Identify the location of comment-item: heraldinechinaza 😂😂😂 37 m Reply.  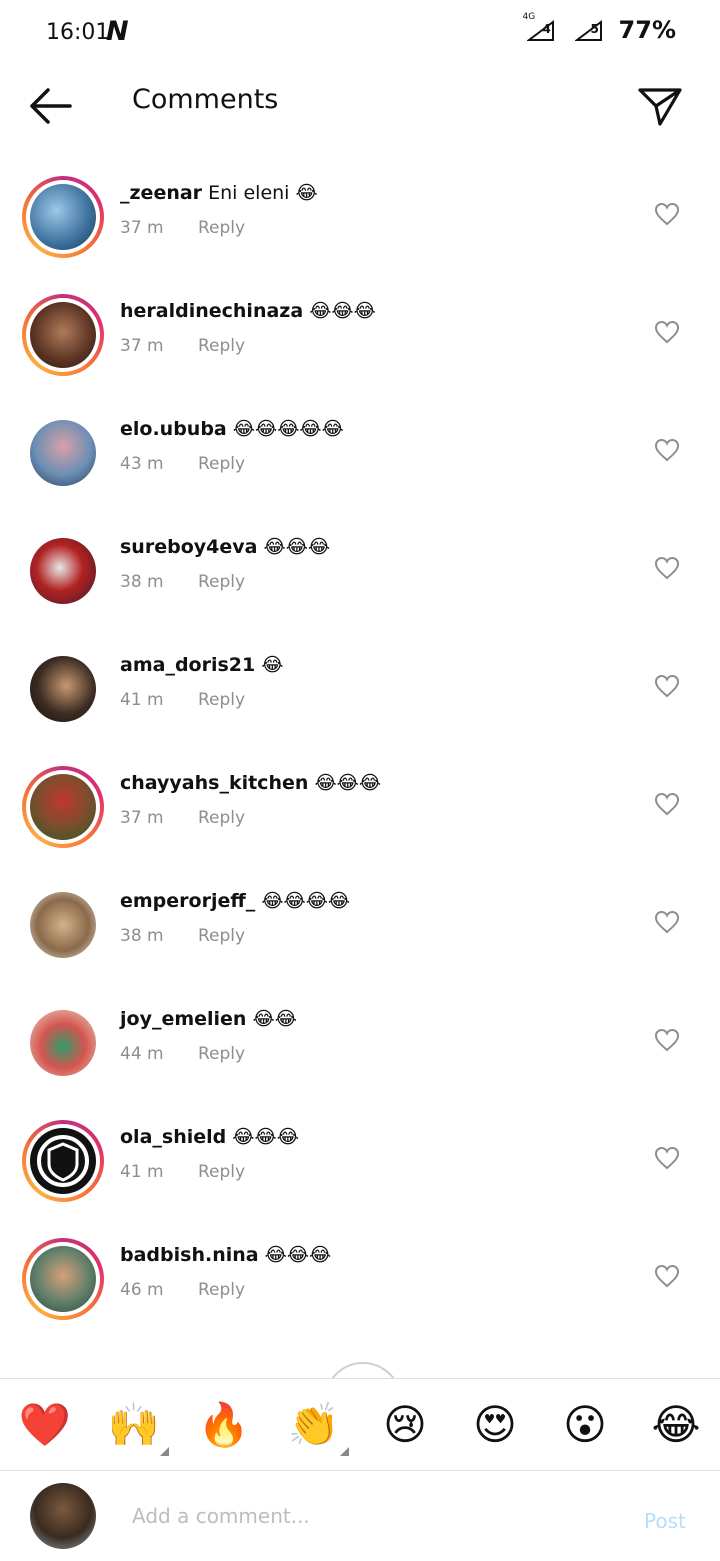
(360, 335).